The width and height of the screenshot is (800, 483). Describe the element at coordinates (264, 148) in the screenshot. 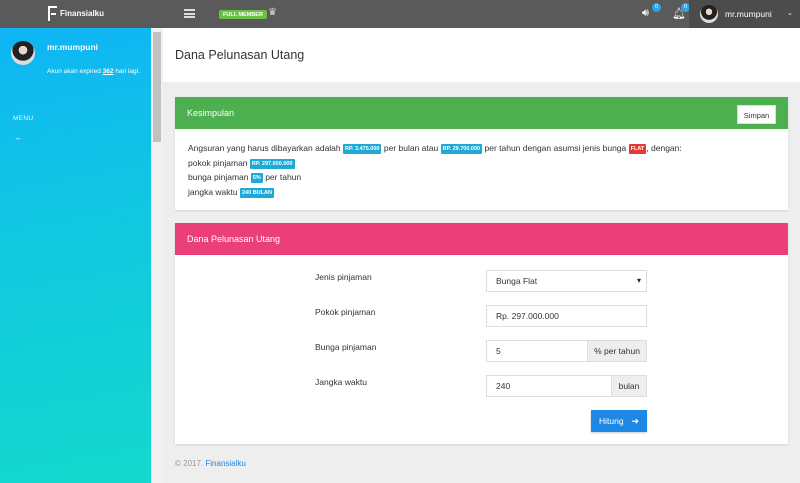

I see `summary-sentence-1: Angsuran yang harus dibayarkan adalah` at that location.